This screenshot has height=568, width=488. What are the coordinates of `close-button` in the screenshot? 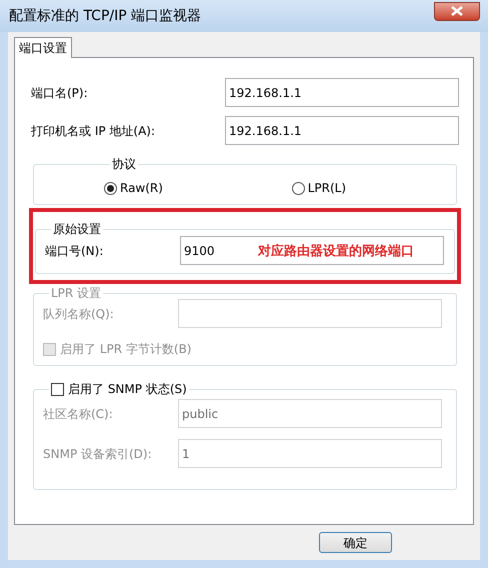 It's located at (457, 11).